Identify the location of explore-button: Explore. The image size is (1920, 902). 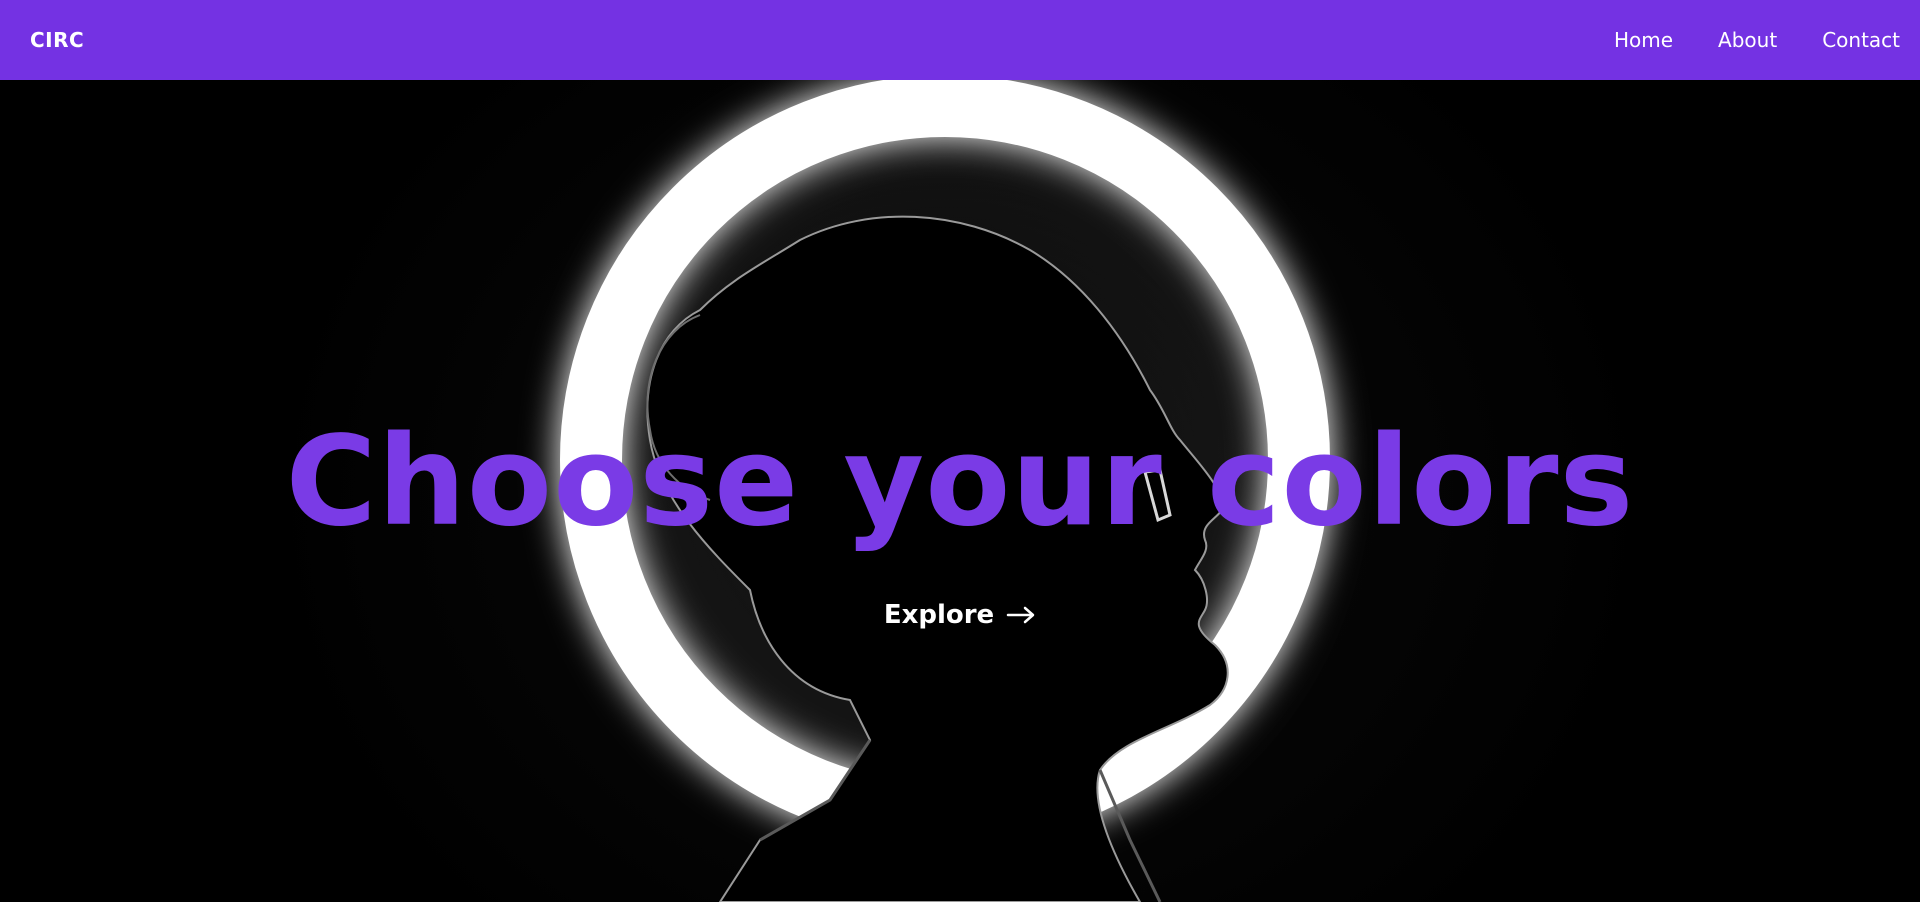
(960, 615).